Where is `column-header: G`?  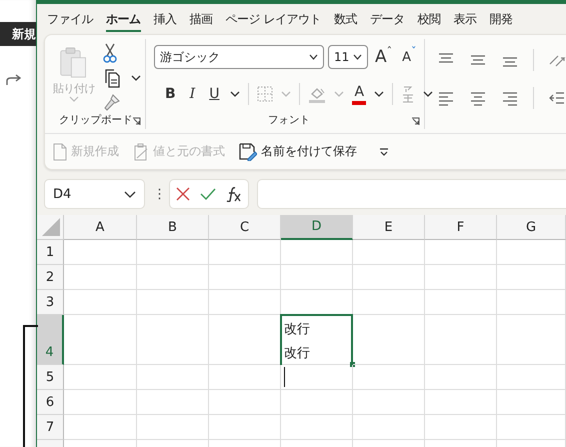
column-header: G is located at coordinates (531, 227).